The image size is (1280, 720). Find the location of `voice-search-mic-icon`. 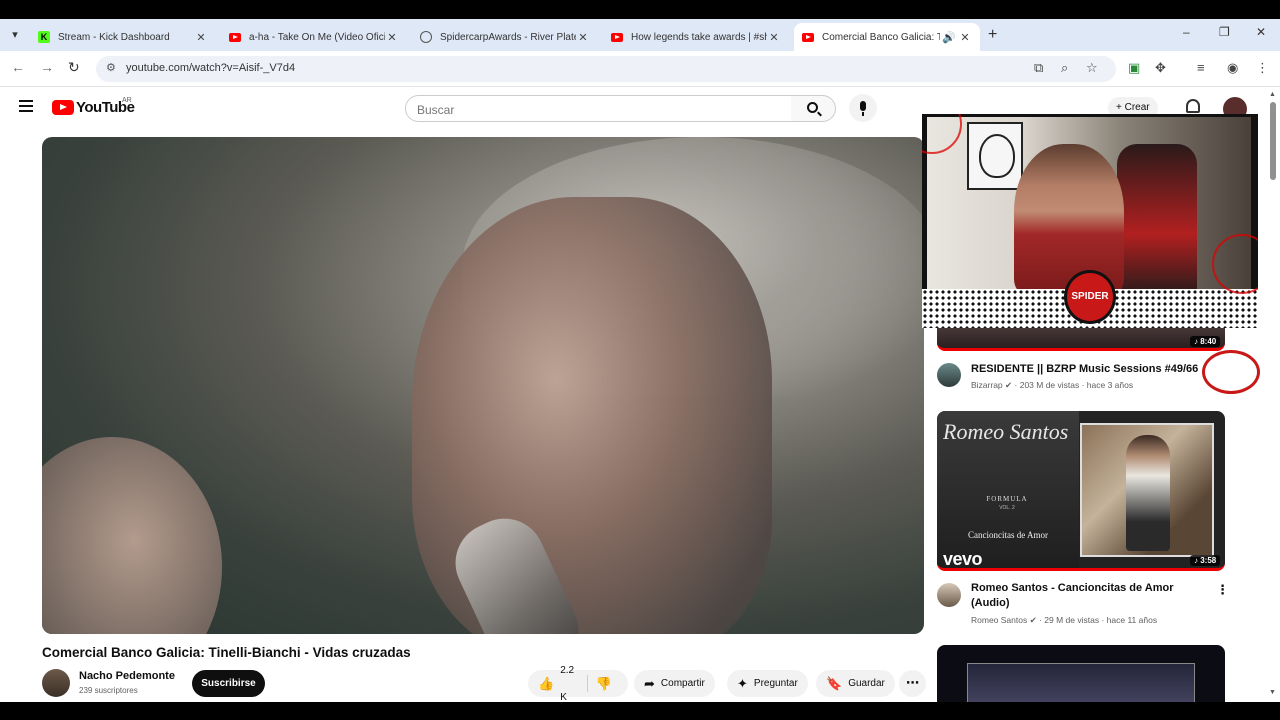

voice-search-mic-icon is located at coordinates (863, 108).